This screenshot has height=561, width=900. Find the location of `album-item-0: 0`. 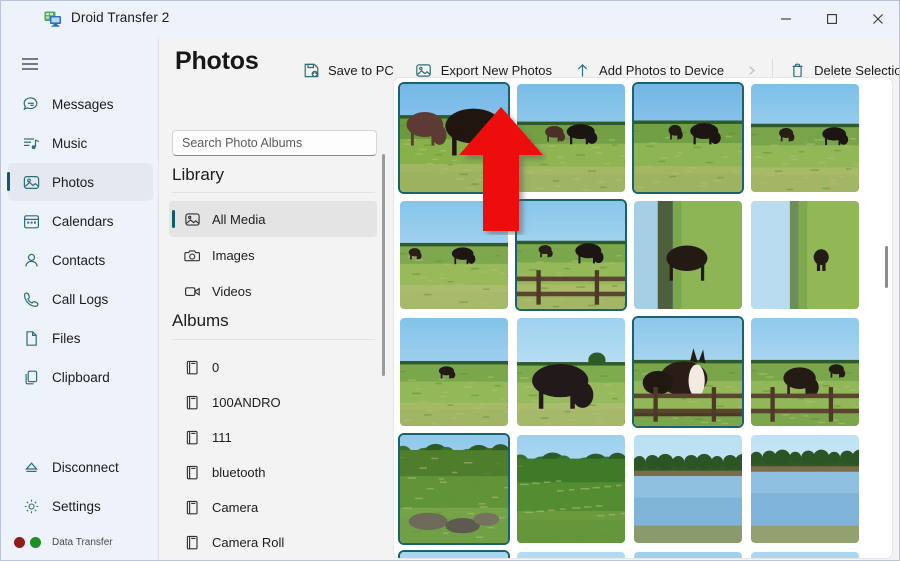

album-item-0: 0 is located at coordinates (273, 367).